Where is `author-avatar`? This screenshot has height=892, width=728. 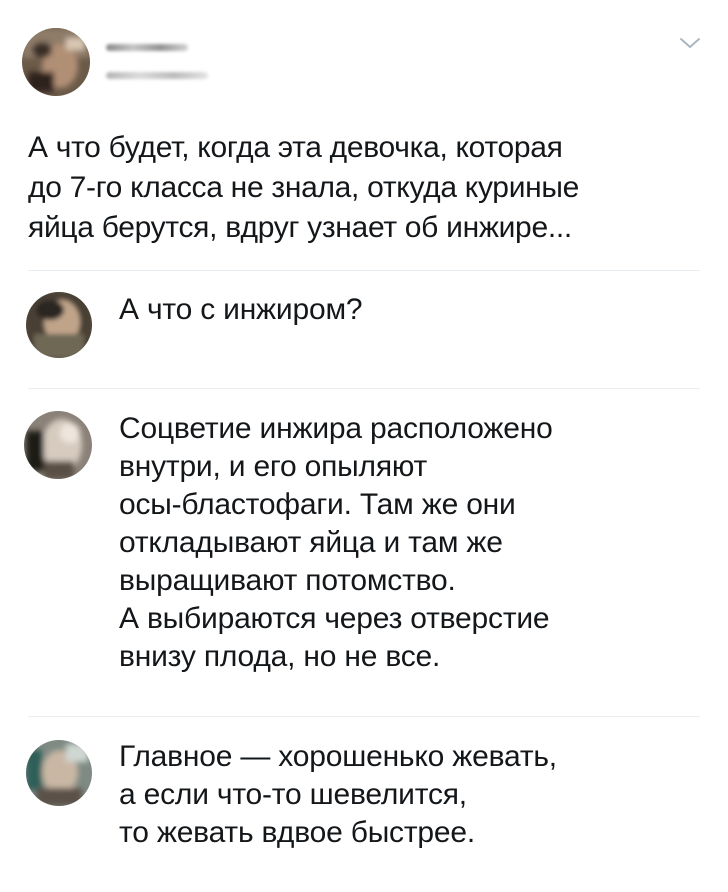 author-avatar is located at coordinates (56, 62).